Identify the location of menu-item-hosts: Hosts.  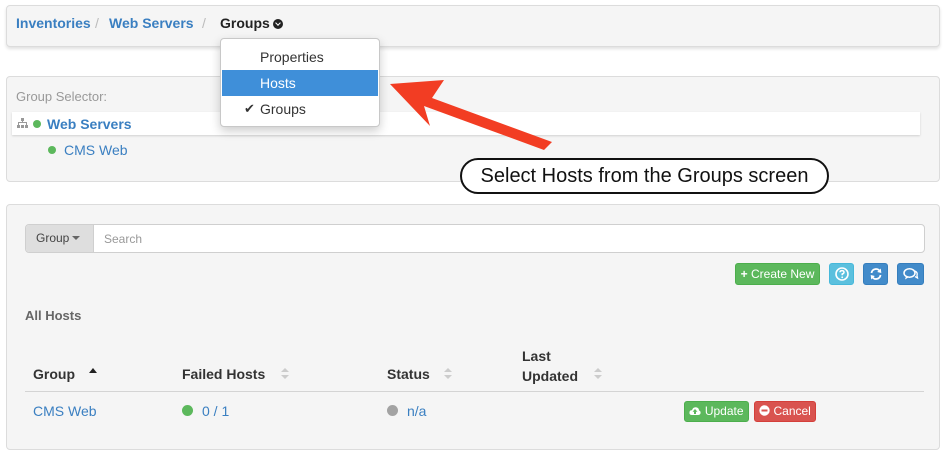
(300, 83).